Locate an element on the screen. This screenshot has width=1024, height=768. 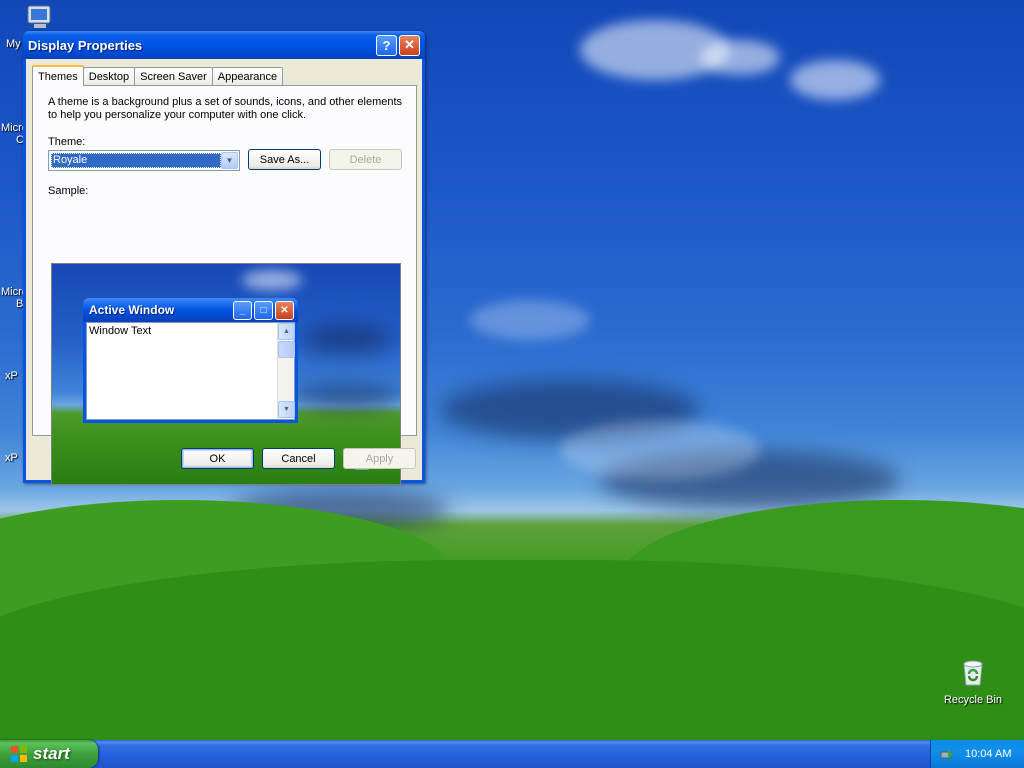
system-tray: 10:04 AM is located at coordinates (977, 754).